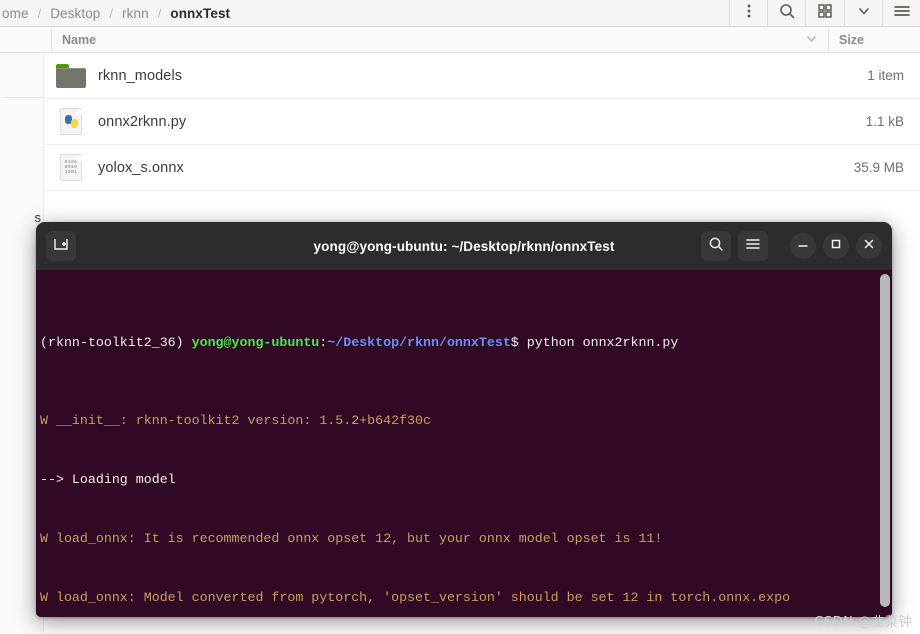 The width and height of the screenshot is (920, 634). I want to click on close-icon, so click(869, 246).